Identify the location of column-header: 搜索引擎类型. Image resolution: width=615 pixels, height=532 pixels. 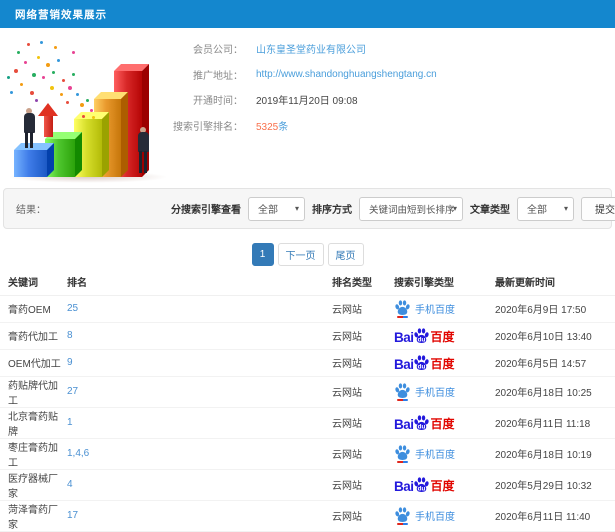
(444, 282).